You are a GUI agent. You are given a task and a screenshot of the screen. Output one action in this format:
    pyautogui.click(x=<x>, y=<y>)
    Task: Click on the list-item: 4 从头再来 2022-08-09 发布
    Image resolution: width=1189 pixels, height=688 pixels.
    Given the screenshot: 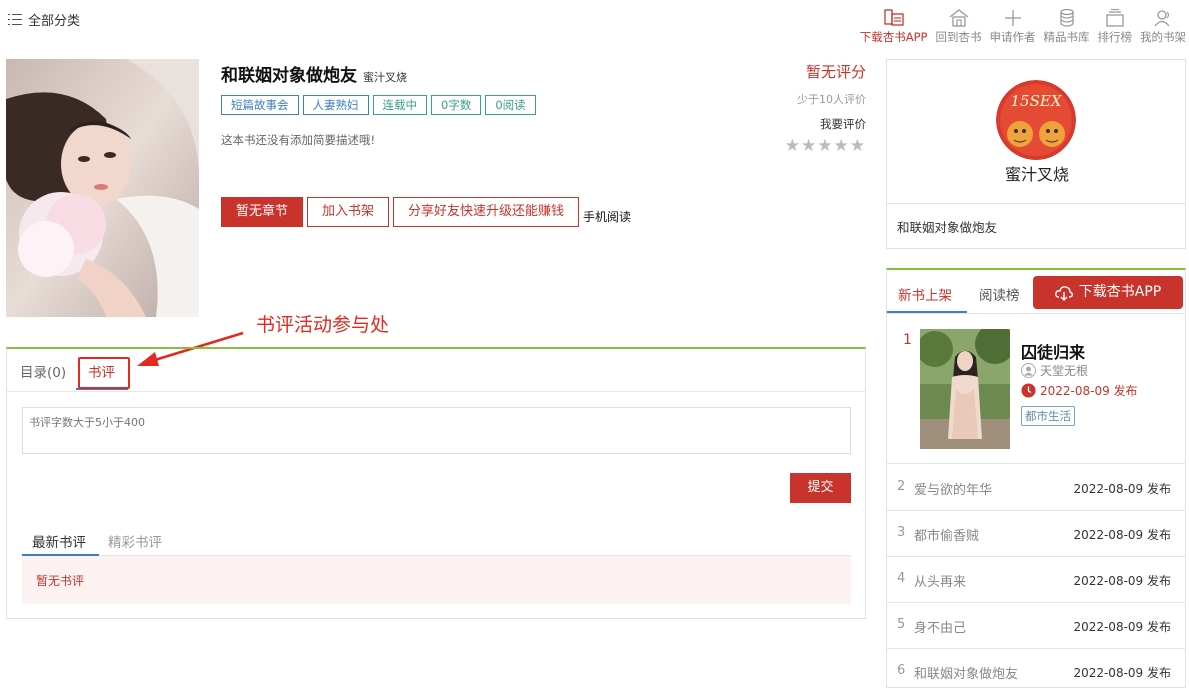 What is the action you would take?
    pyautogui.click(x=1036, y=580)
    